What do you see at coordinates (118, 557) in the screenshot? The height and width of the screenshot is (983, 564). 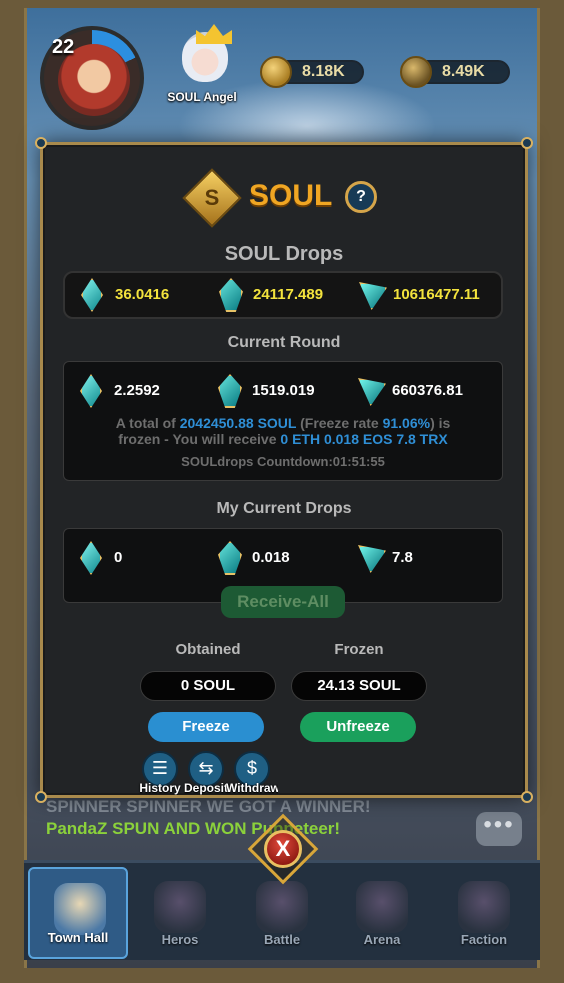 I see `mine-value: 0` at bounding box center [118, 557].